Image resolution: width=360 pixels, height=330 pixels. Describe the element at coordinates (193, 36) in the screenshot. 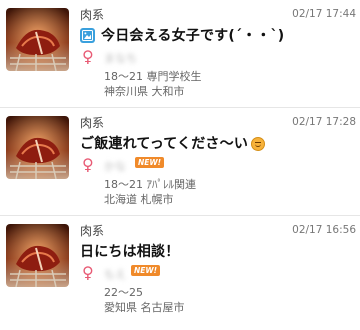

I see `post-title: 今日会える女子です(´・・`)` at that location.